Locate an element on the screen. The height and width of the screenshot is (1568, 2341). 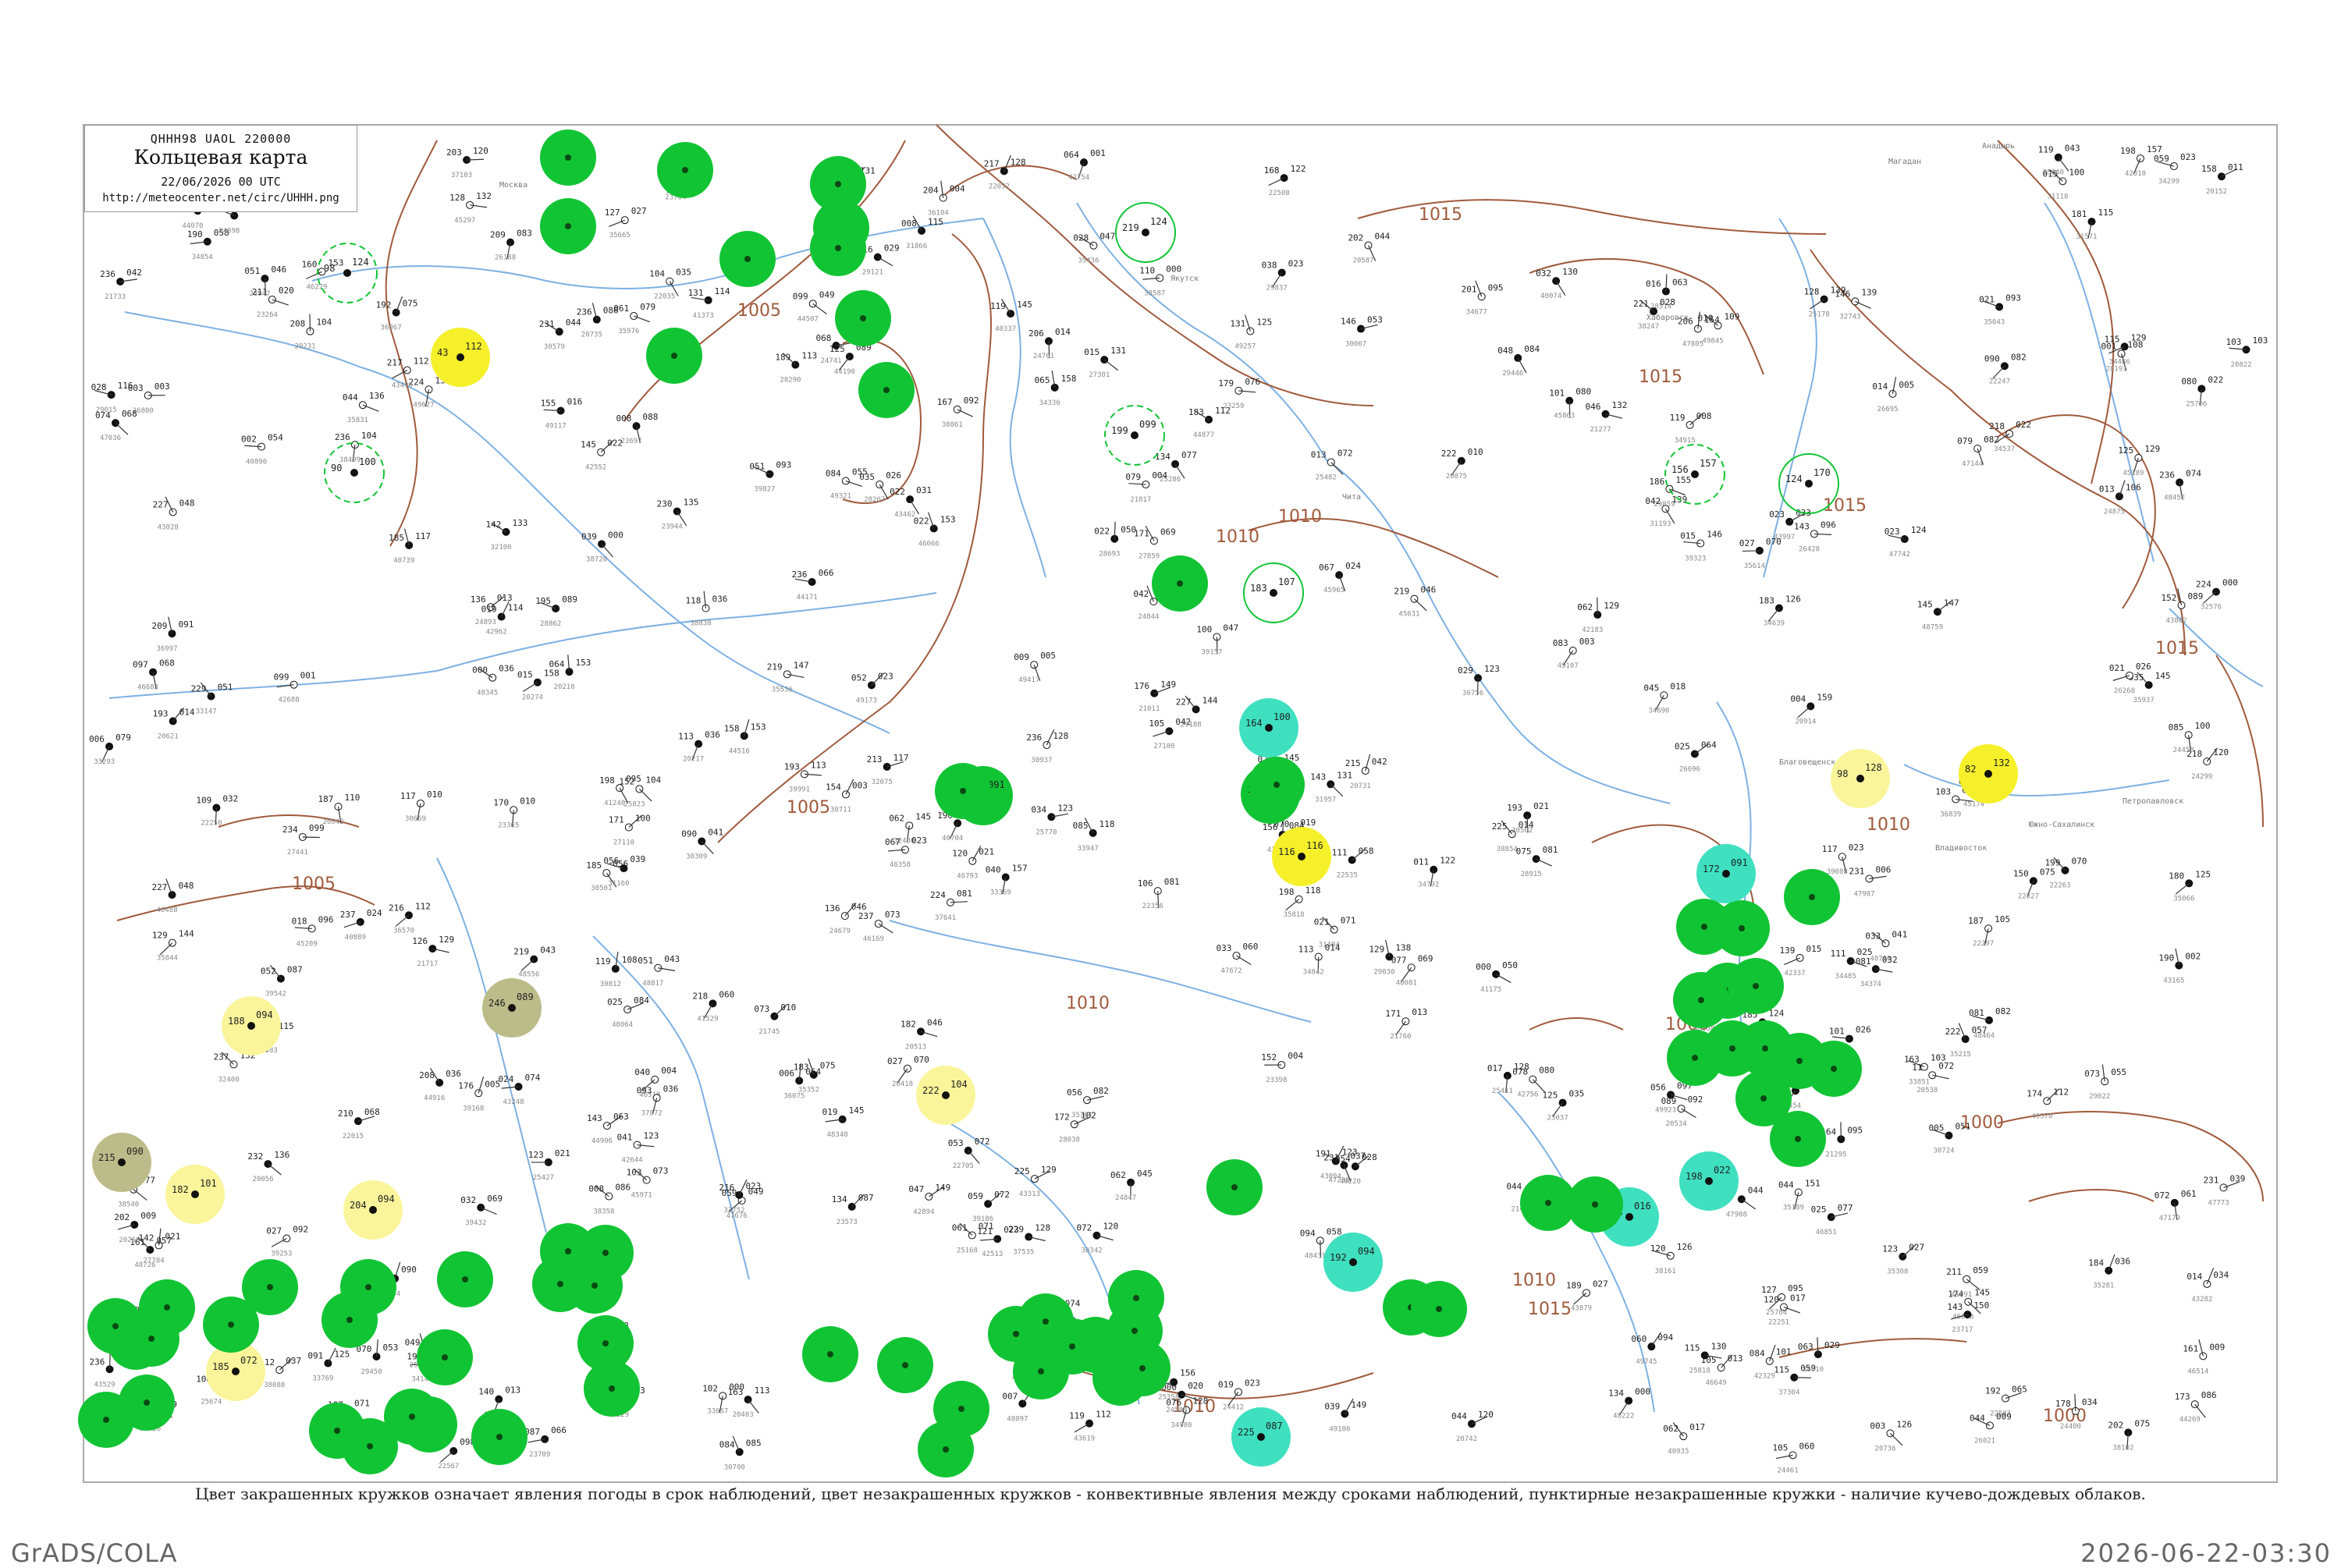
station-reading: 093 is located at coordinates (2013, 298).